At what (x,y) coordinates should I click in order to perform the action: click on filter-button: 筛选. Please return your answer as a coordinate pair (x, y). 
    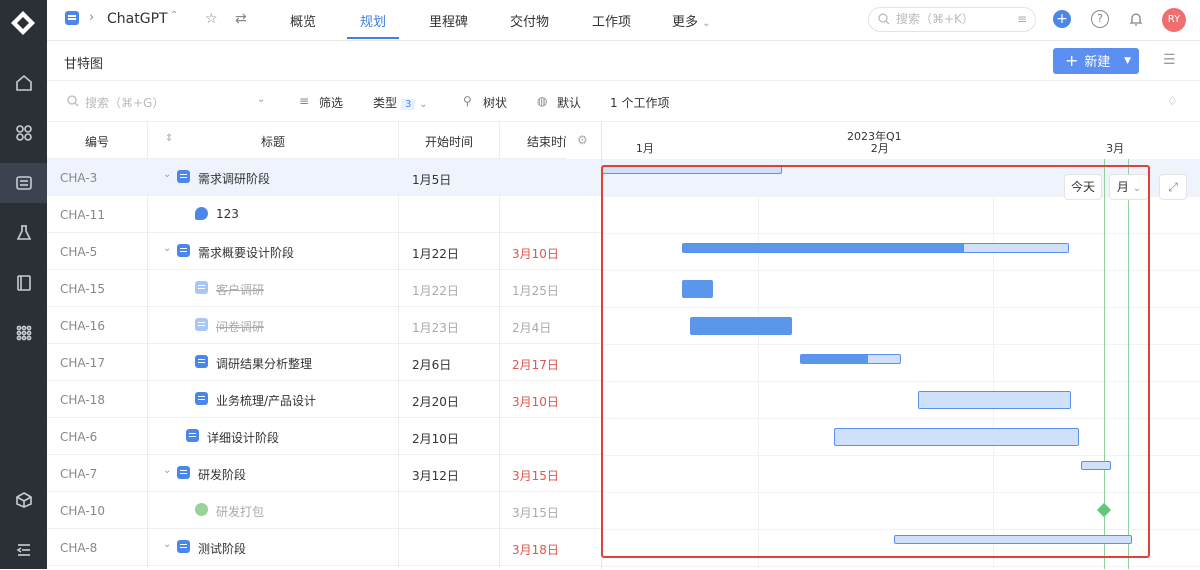
    Looking at the image, I should click on (331, 102).